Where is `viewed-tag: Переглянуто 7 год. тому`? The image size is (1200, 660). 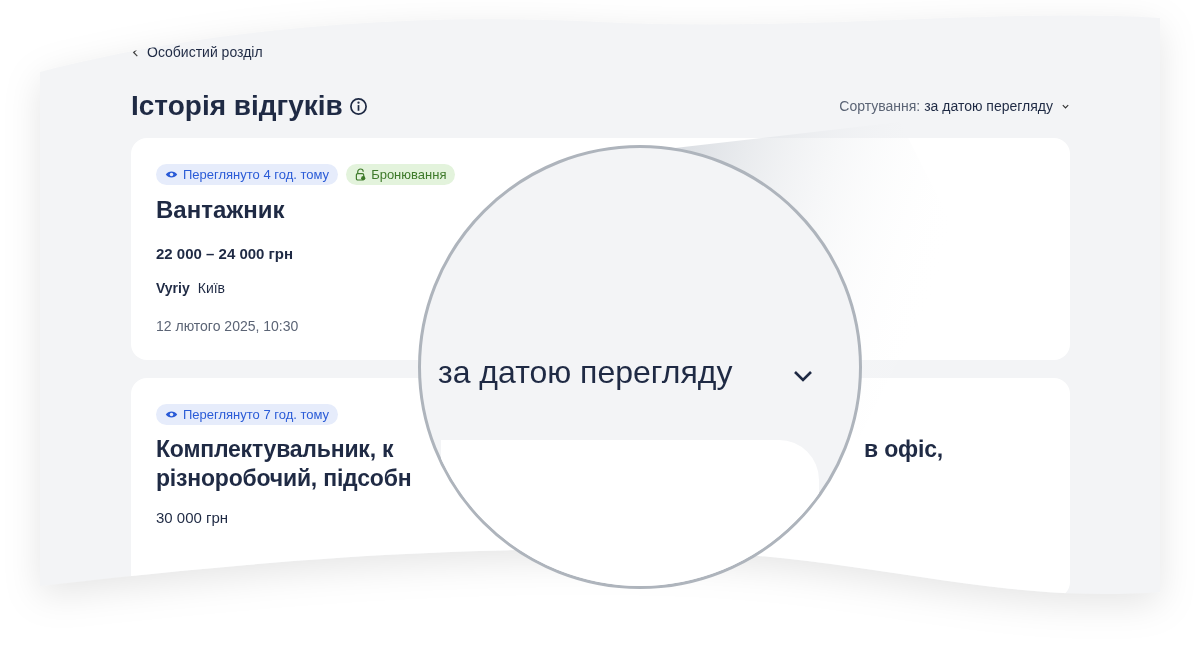
viewed-tag: Переглянуто 7 год. тому is located at coordinates (247, 414).